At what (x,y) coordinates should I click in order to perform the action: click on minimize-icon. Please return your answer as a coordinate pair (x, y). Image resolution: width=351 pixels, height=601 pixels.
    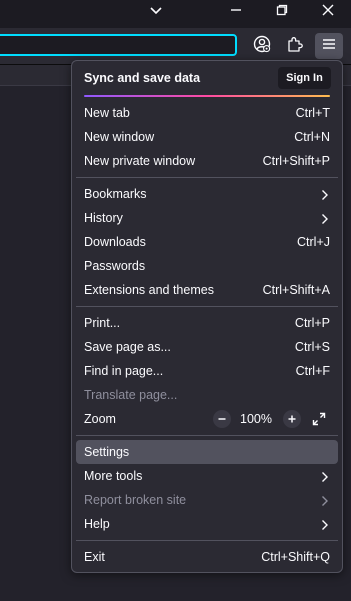
    Looking at the image, I should click on (236, 12).